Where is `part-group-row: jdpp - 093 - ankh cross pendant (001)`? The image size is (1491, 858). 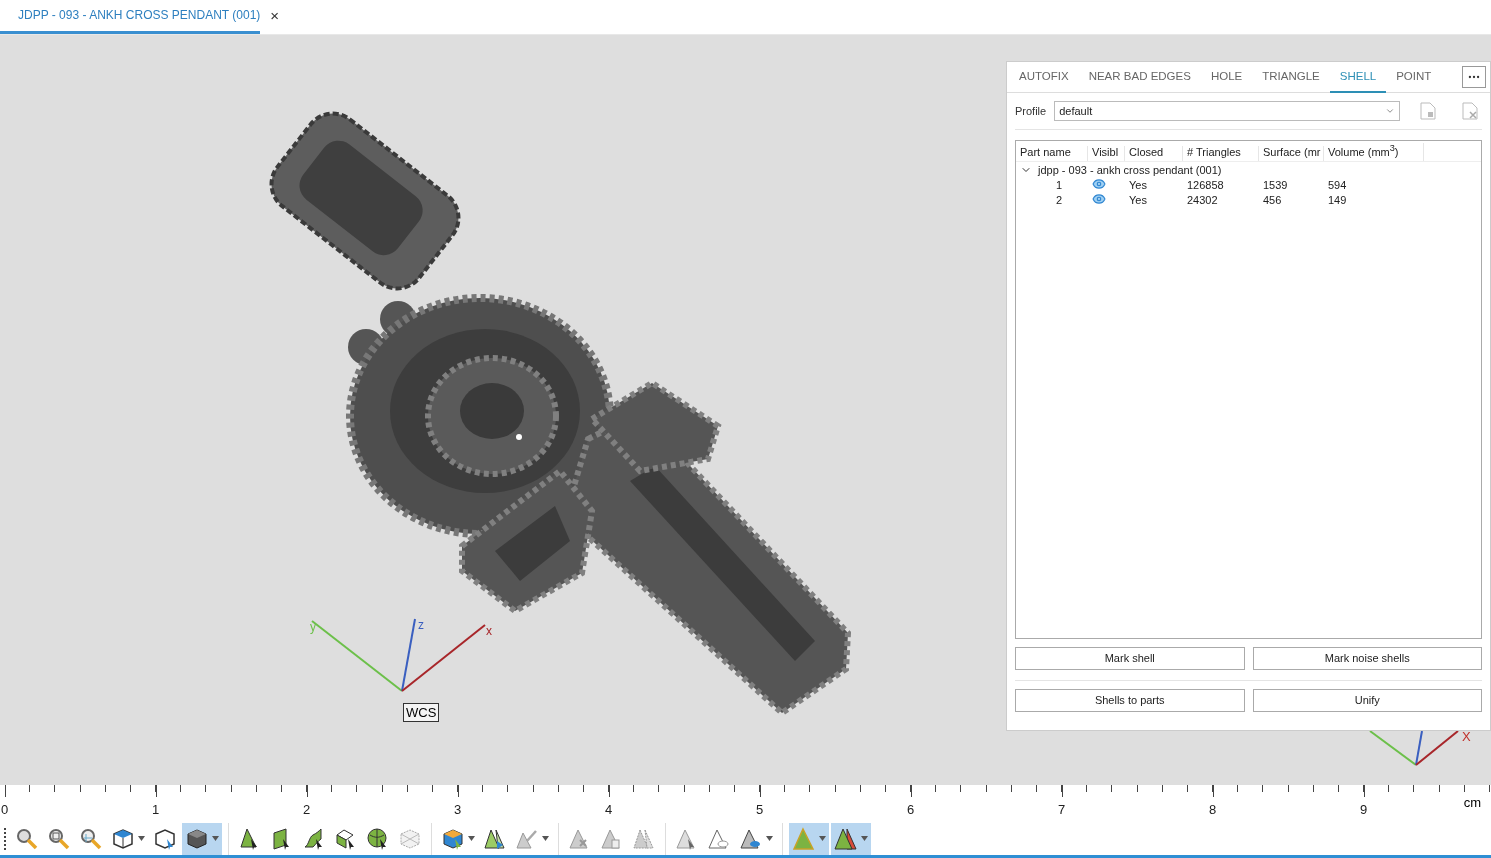 part-group-row: jdpp - 093 - ankh cross pendant (001) is located at coordinates (1248, 169).